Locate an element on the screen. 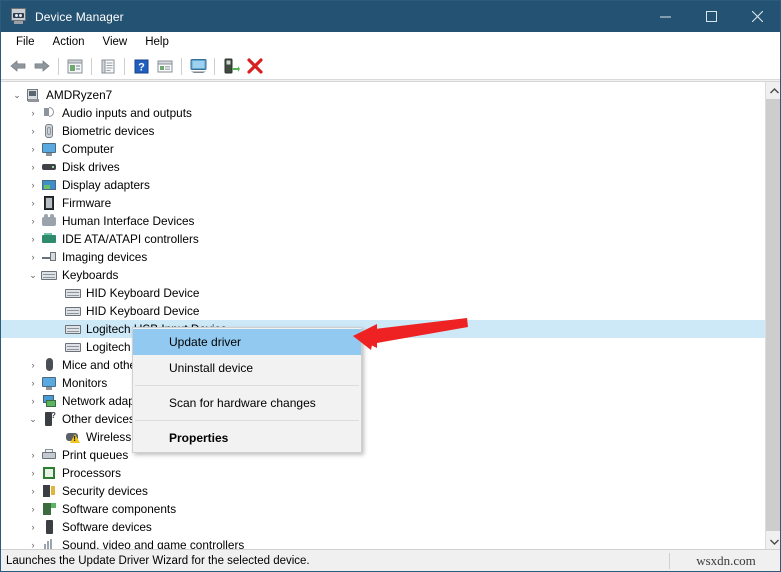 The image size is (781, 572). uninstall-device-icon is located at coordinates (255, 66).